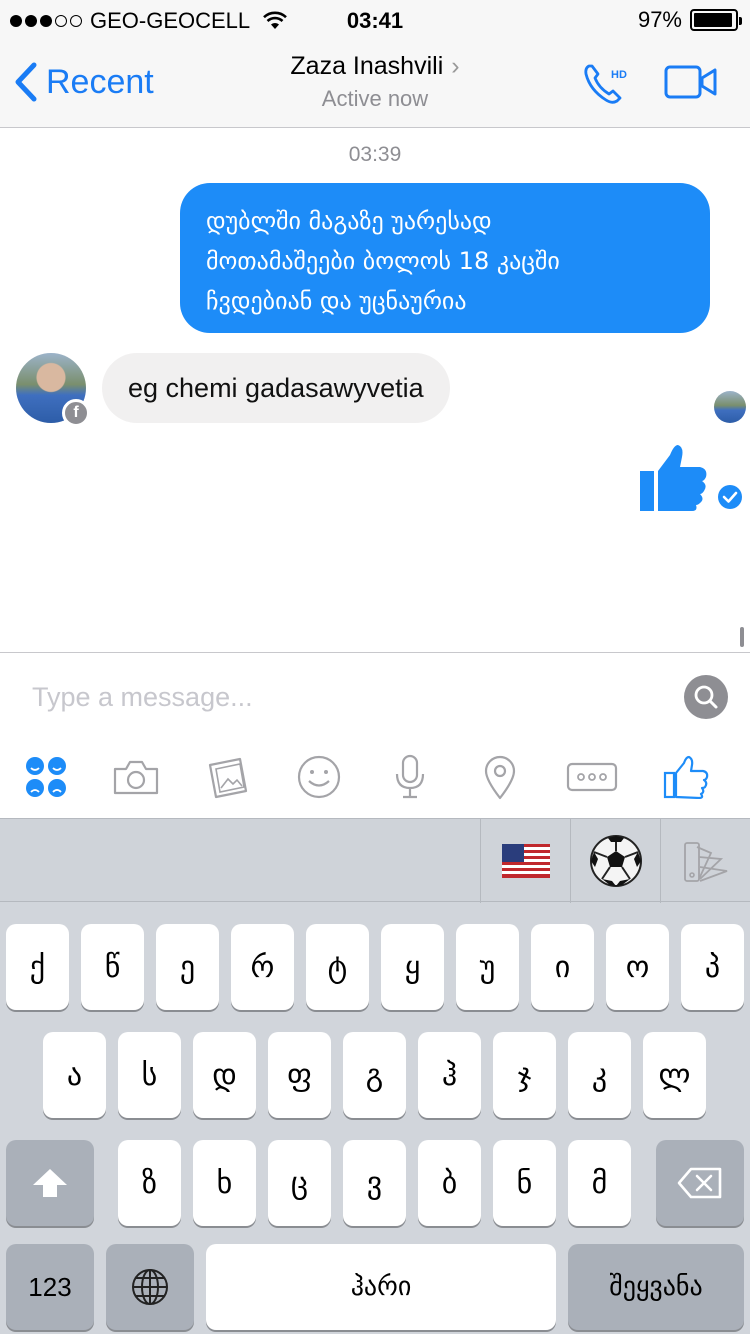  What do you see at coordinates (730, 497) in the screenshot?
I see `delivered-check-icon` at bounding box center [730, 497].